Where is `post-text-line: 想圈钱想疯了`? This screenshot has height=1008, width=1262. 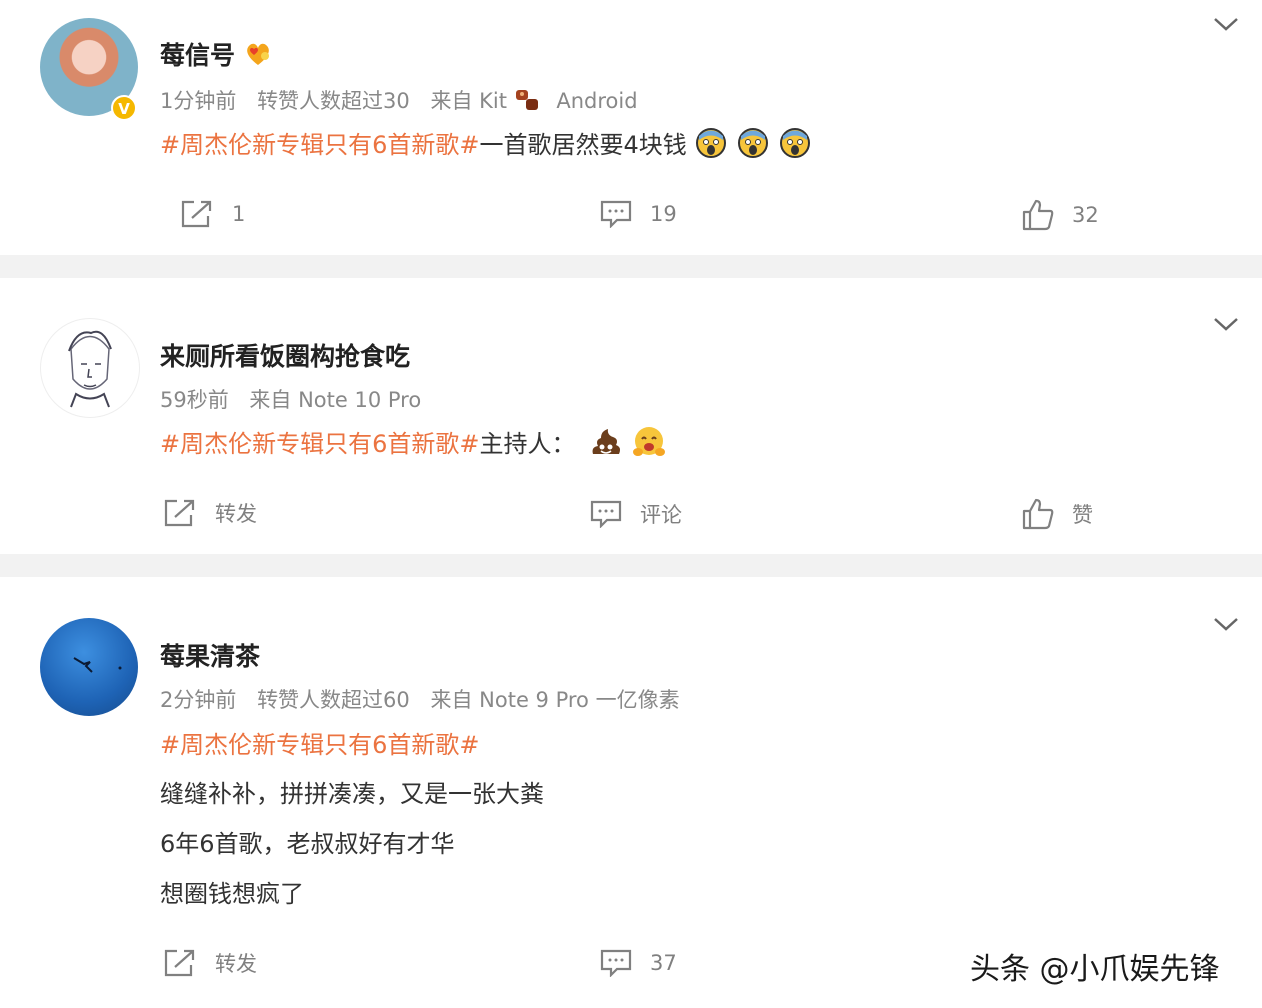 post-text-line: 想圈钱想疯了 is located at coordinates (232, 894).